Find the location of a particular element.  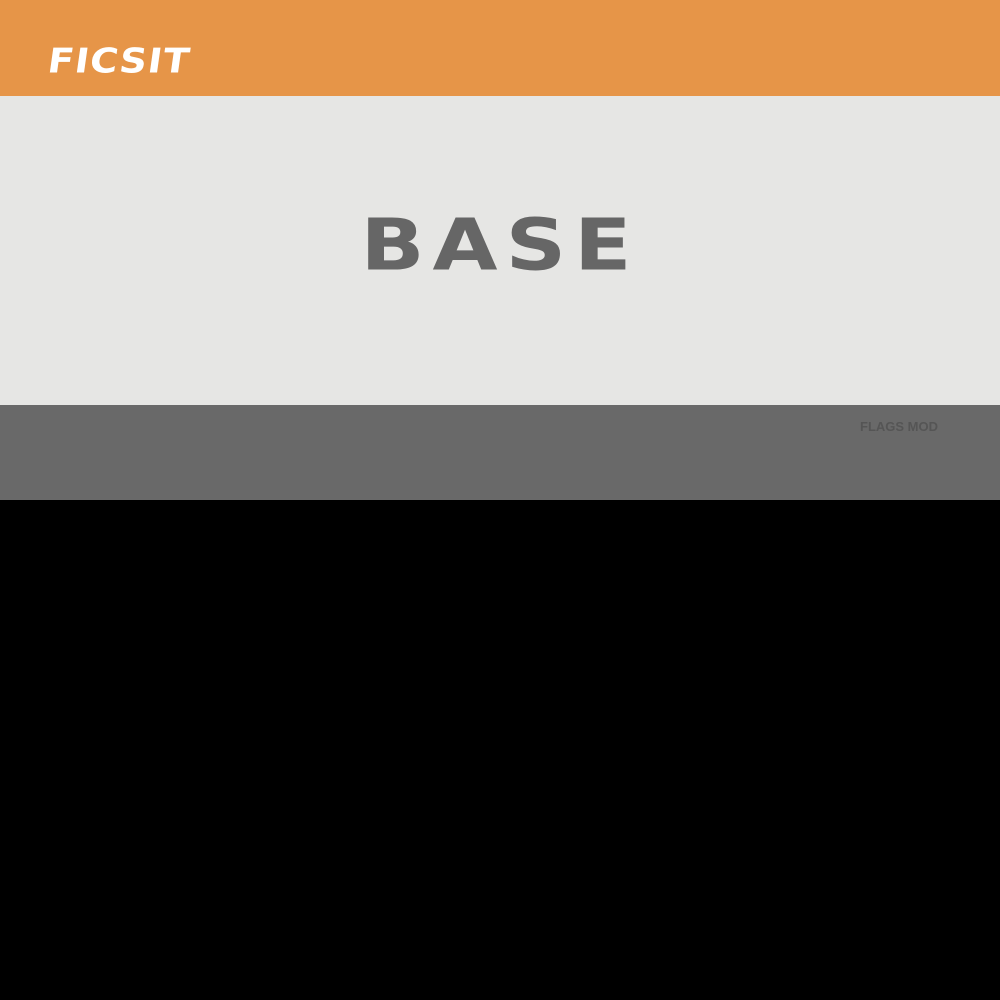

page-title: BASE is located at coordinates (500, 245).